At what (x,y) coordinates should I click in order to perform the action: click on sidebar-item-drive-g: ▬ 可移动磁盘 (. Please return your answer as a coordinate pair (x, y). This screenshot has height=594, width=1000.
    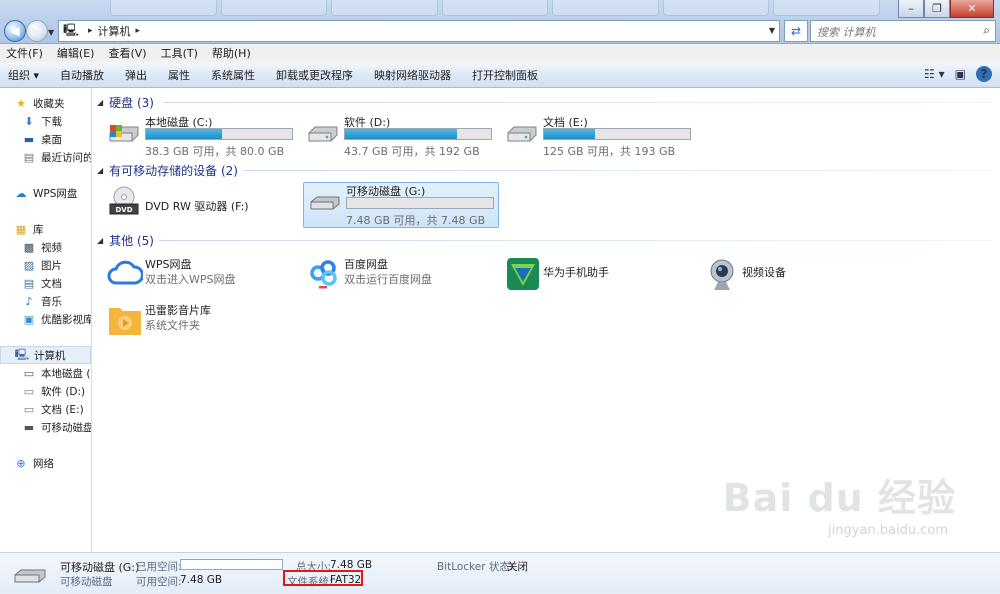
    Looking at the image, I should click on (56, 427).